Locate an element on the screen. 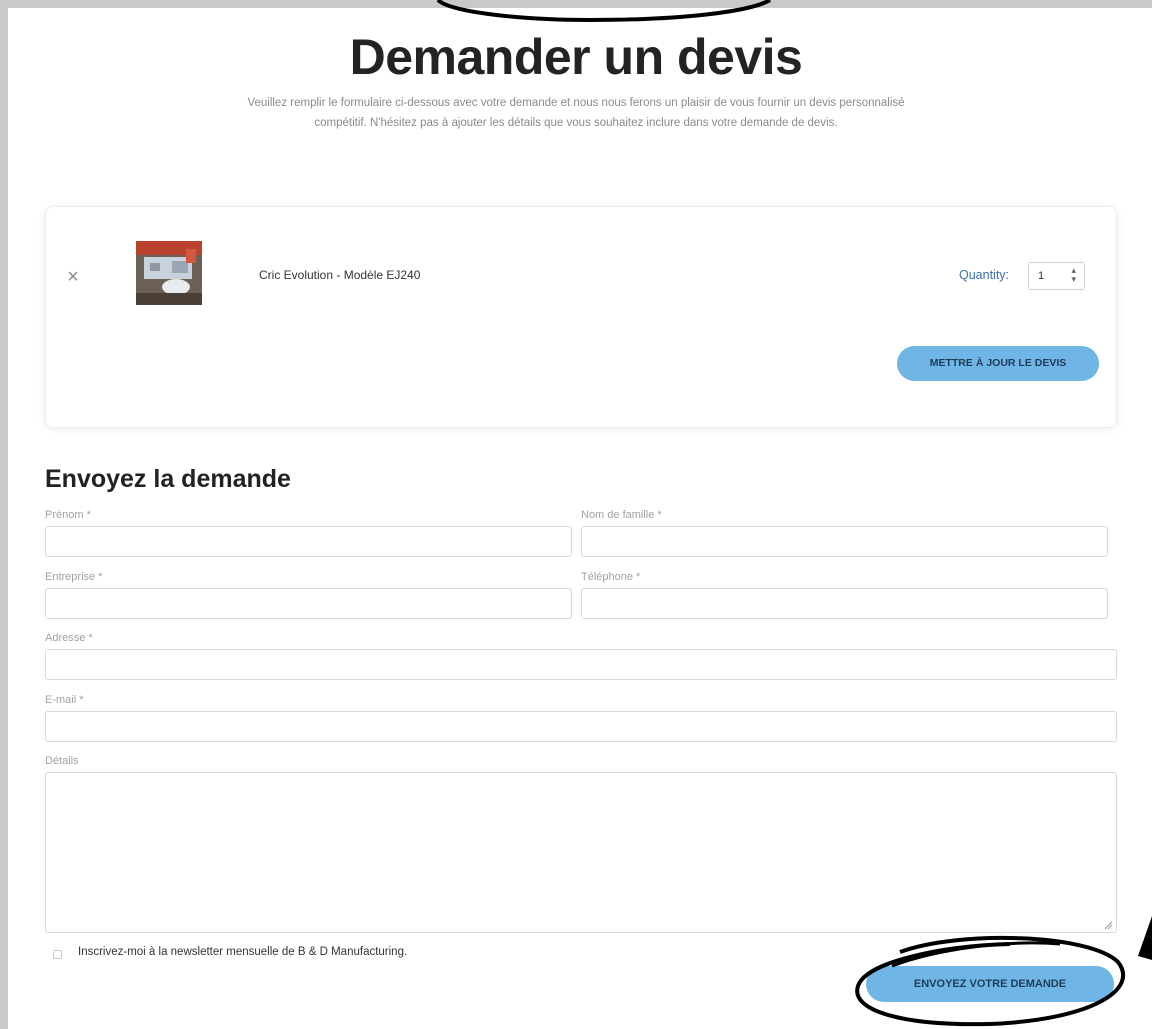 This screenshot has height=1029, width=1152. phone-field is located at coordinates (844, 603).